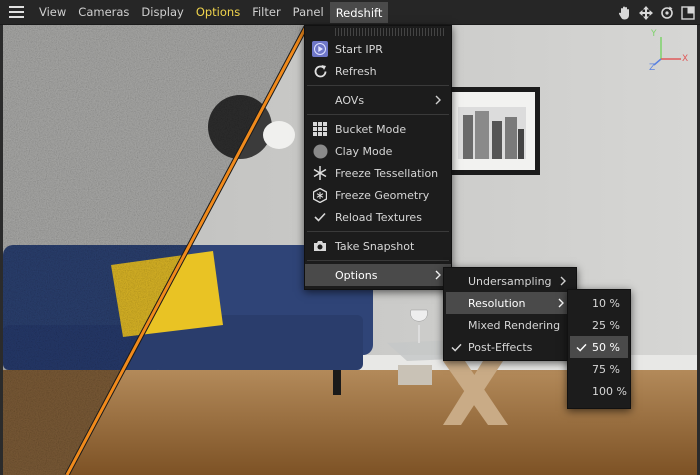 The width and height of the screenshot is (700, 475). Describe the element at coordinates (378, 100) in the screenshot. I see `aovs-item: AOVs` at that location.